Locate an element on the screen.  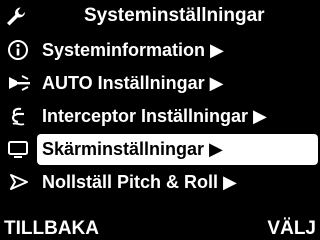
menu-item-auto-installningar: AUTO Inställningar ▶ is located at coordinates (160, 83).